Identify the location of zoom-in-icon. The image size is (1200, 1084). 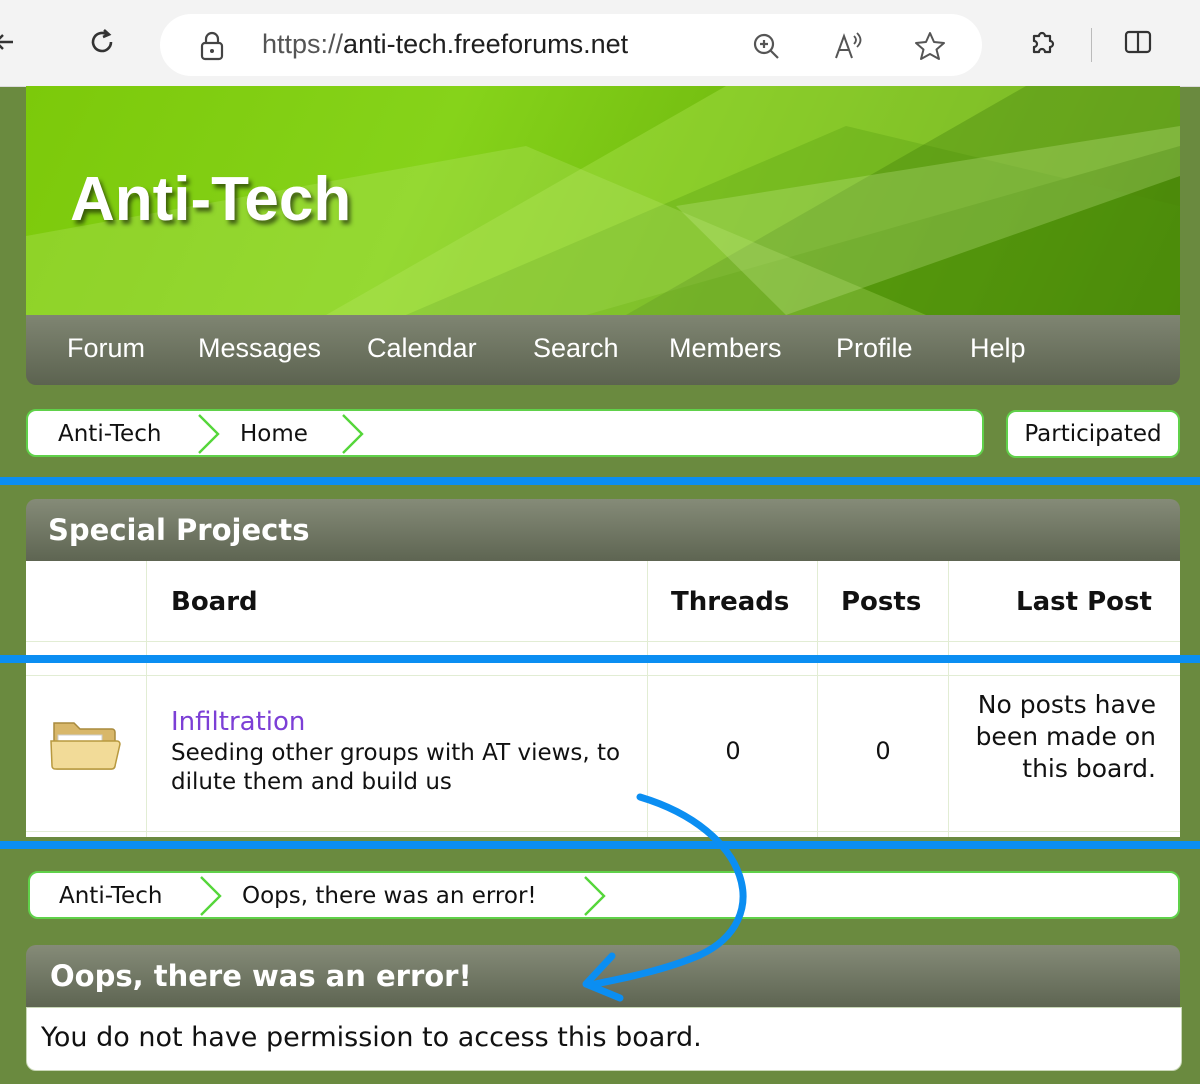
(766, 46).